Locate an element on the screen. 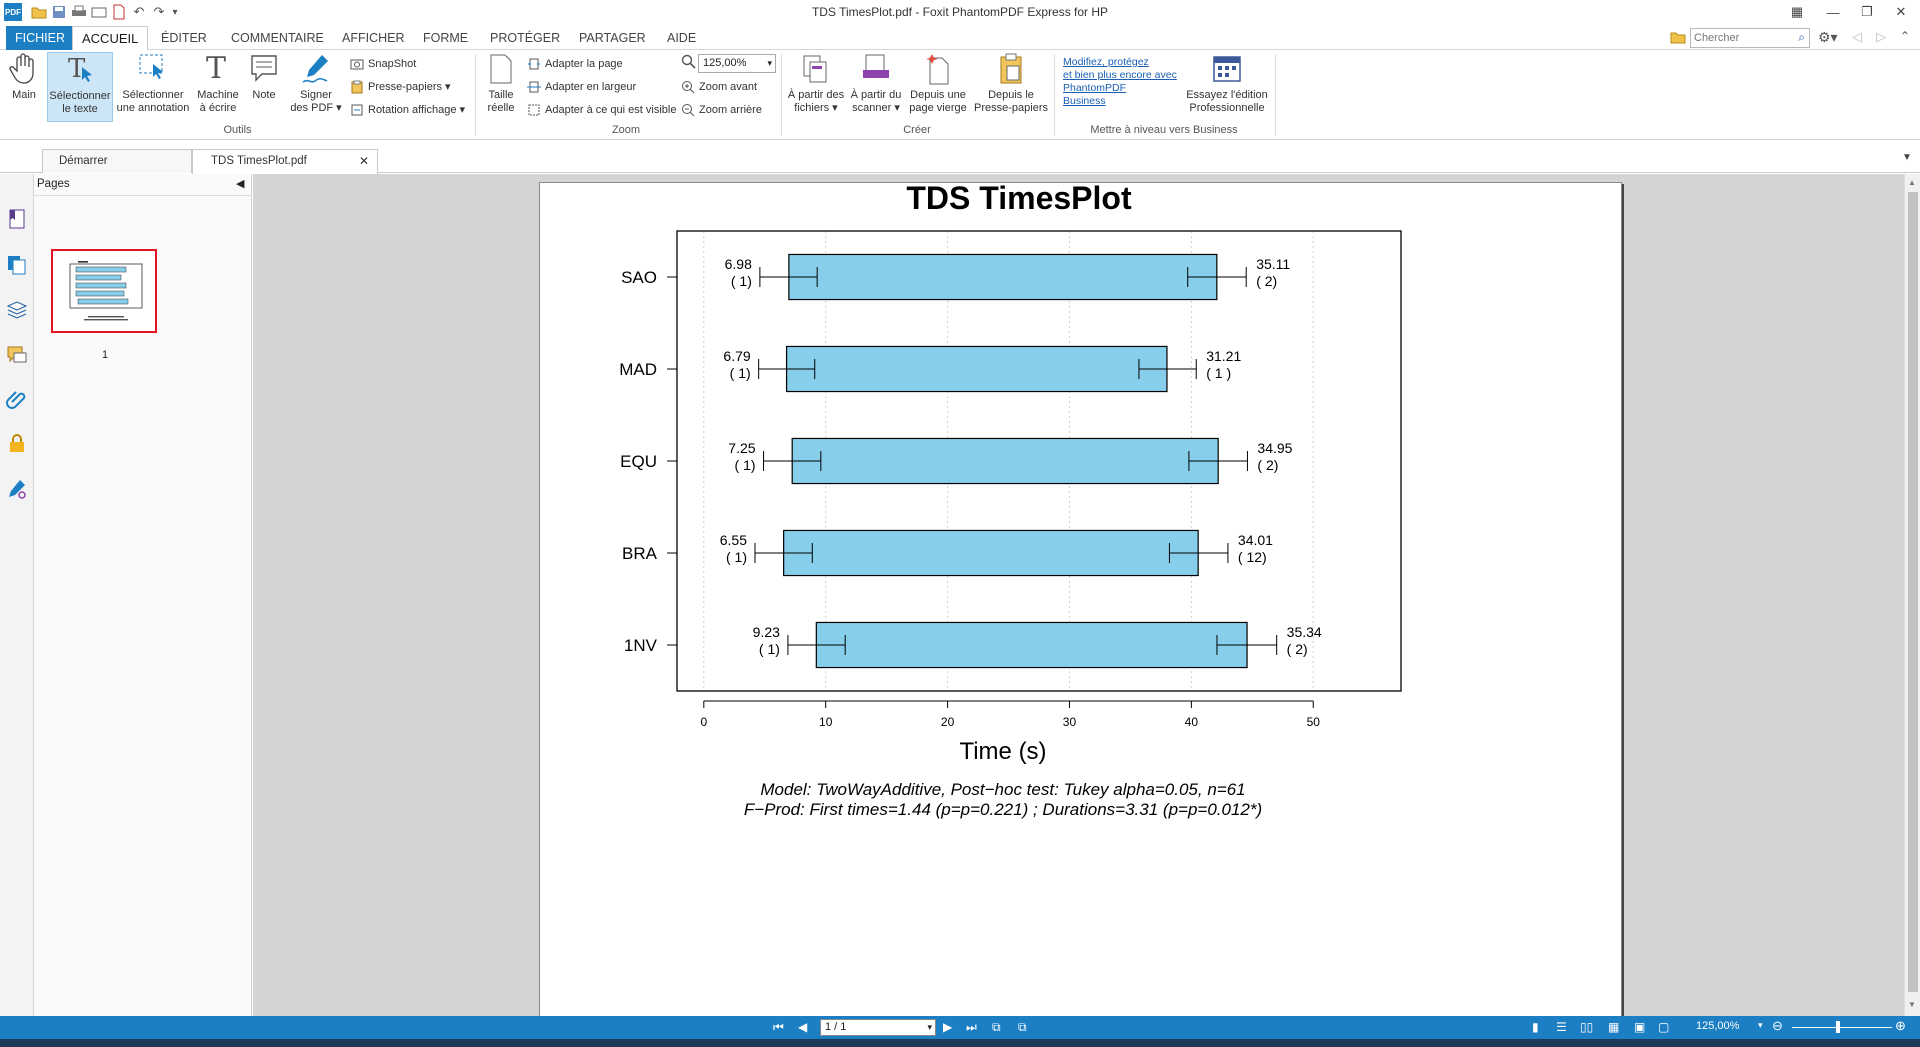 This screenshot has width=1920, height=1047. fit-width-label: Adapter en largeur is located at coordinates (591, 87).